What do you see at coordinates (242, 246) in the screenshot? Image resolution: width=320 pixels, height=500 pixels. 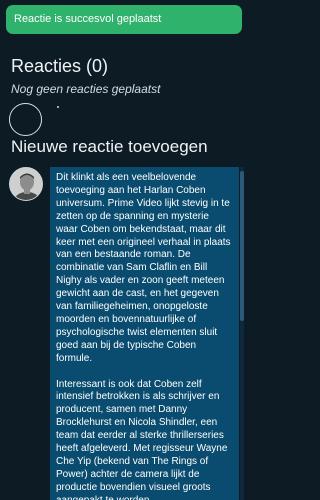 I see `scrollbar-thumb` at bounding box center [242, 246].